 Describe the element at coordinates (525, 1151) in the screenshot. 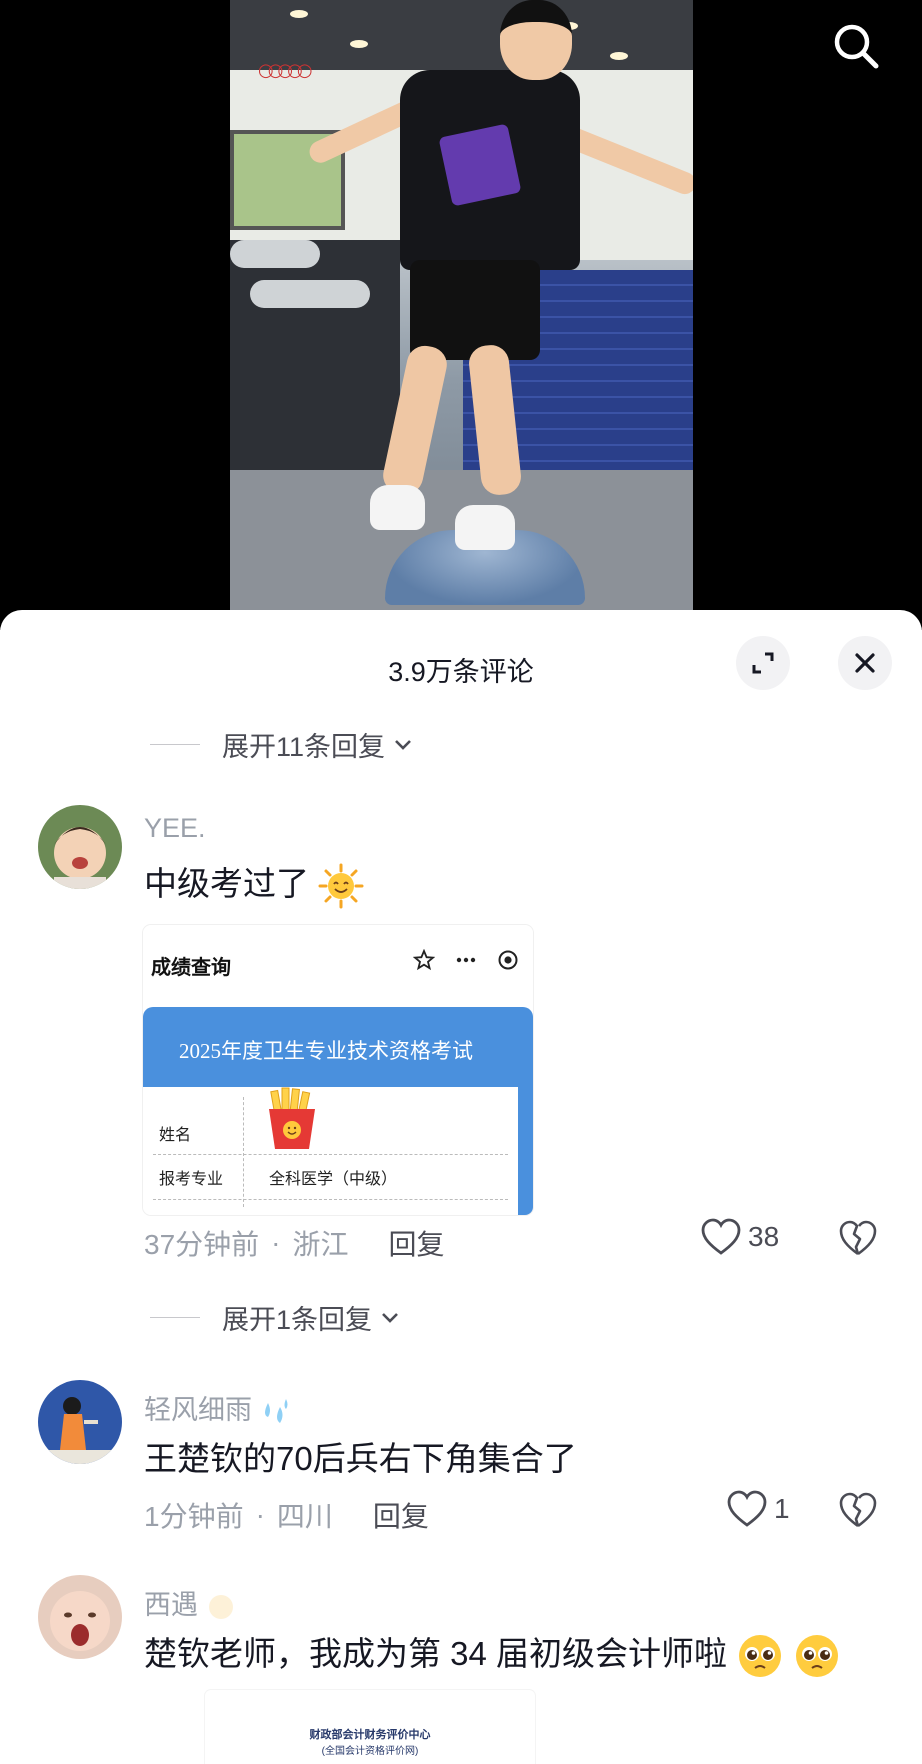

I see `banner-edge` at that location.